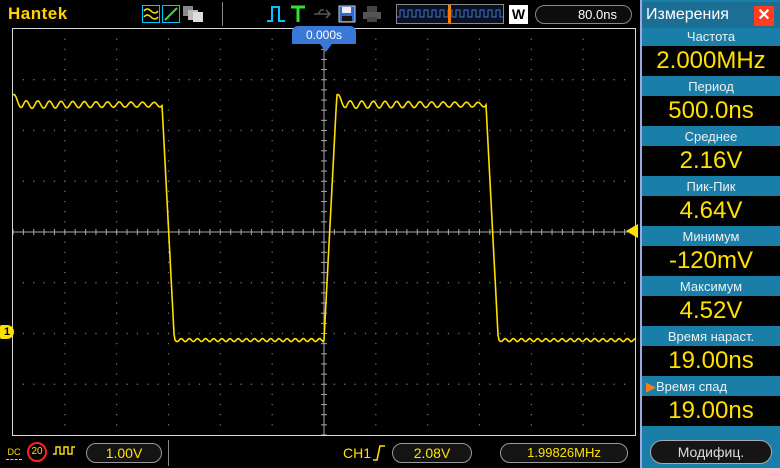 Image resolution: width=780 pixels, height=468 pixels. Describe the element at coordinates (320, 452) in the screenshot. I see `bottom-status-bar: DC 20 1.00V CH1 2.08V 1.99826MHz` at that location.